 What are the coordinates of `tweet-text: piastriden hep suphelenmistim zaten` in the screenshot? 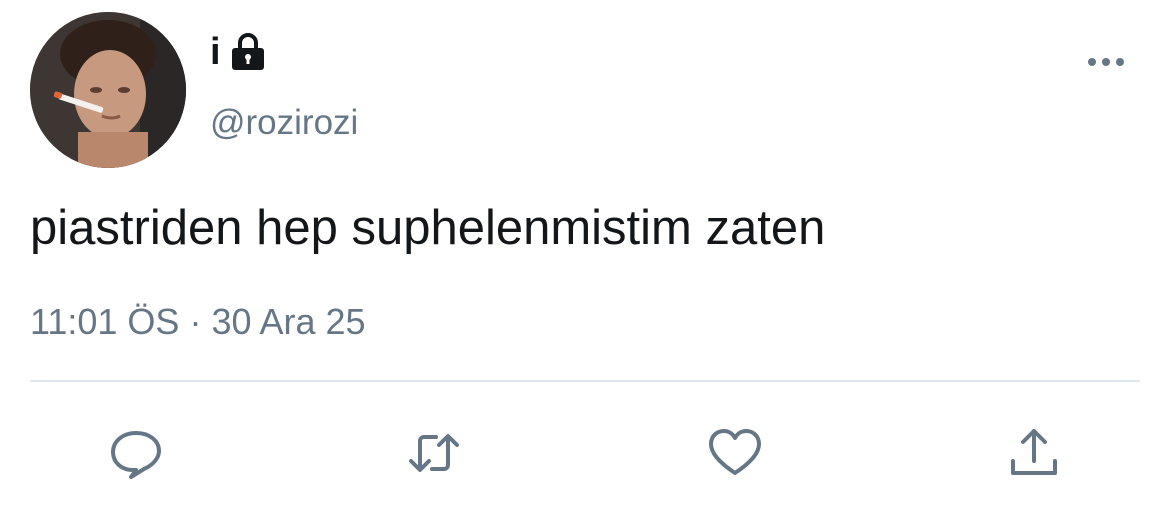 It's located at (428, 228).